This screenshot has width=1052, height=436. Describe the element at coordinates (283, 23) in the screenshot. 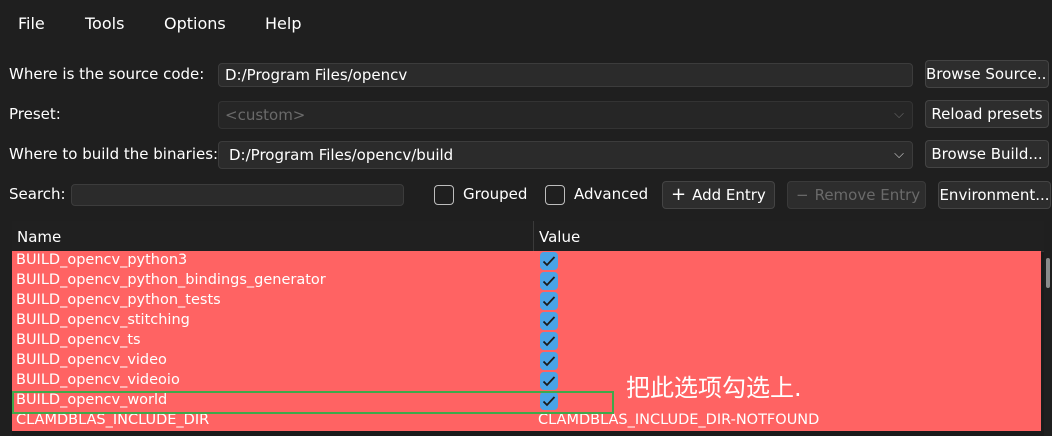

I see `menu-help: Help` at that location.